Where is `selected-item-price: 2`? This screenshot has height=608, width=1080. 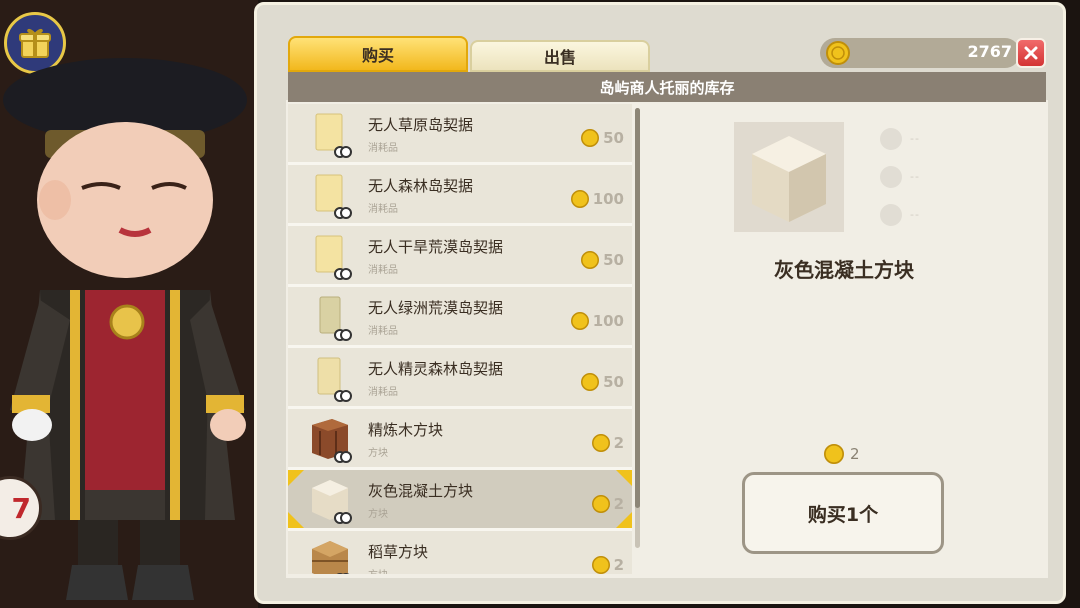 selected-item-price: 2 is located at coordinates (842, 454).